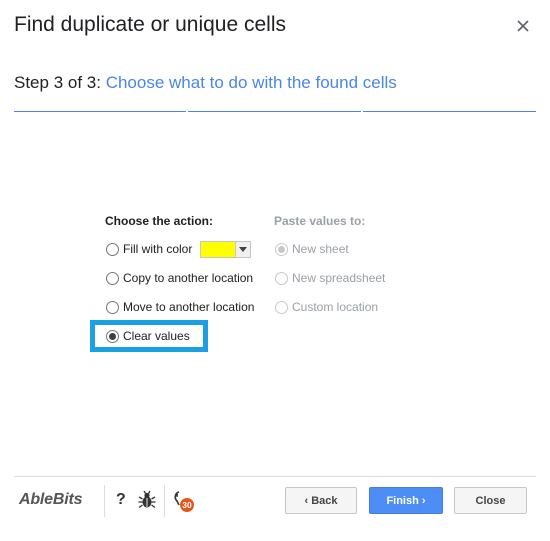  I want to click on paste-option-label: New sheet, so click(320, 249).